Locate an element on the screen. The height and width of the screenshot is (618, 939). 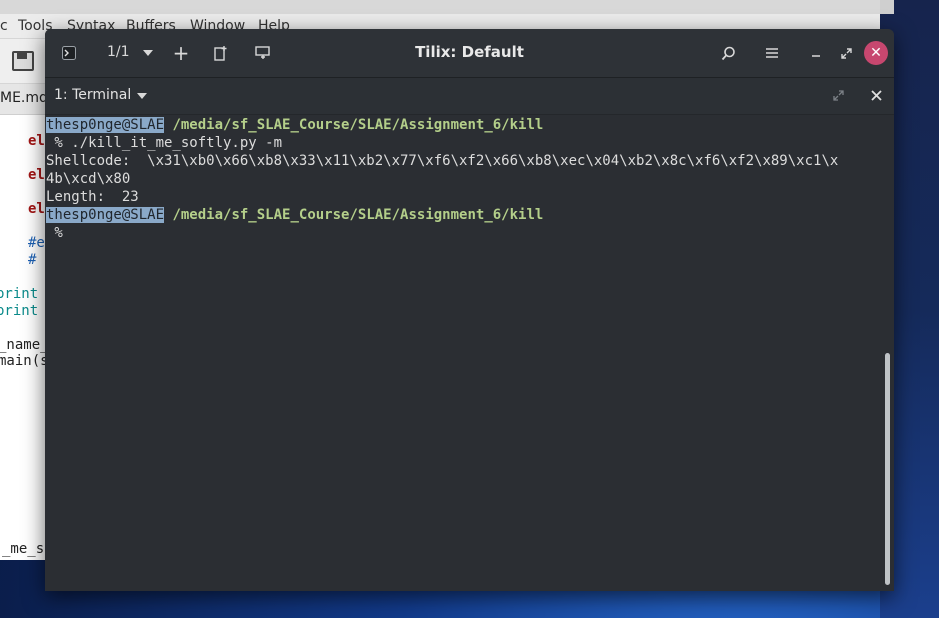
code-line: #e is located at coordinates (36, 243).